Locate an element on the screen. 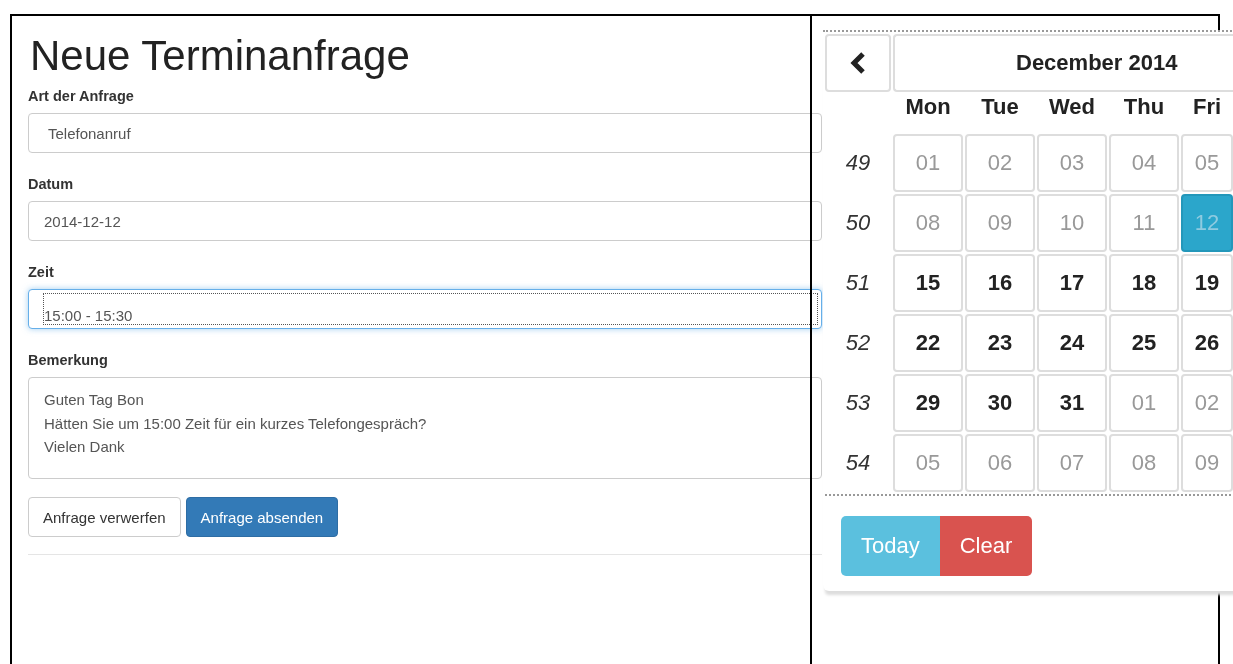 The width and height of the screenshot is (1233, 664). weekday-label: Thu is located at coordinates (1144, 107).